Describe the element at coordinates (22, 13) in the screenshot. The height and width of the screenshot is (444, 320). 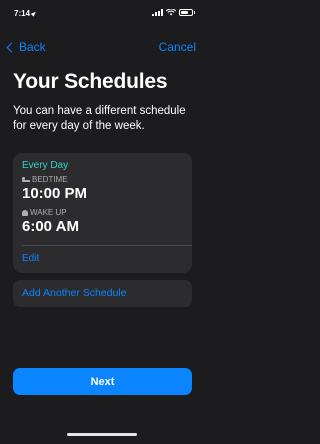
I see `status-time: 7:14` at that location.